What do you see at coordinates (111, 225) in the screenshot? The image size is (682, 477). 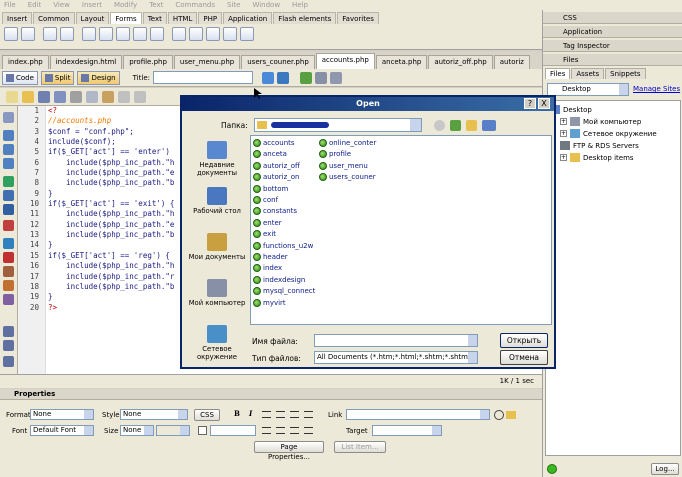 I see `code-line: include($php_inc_path."e` at bounding box center [111, 225].